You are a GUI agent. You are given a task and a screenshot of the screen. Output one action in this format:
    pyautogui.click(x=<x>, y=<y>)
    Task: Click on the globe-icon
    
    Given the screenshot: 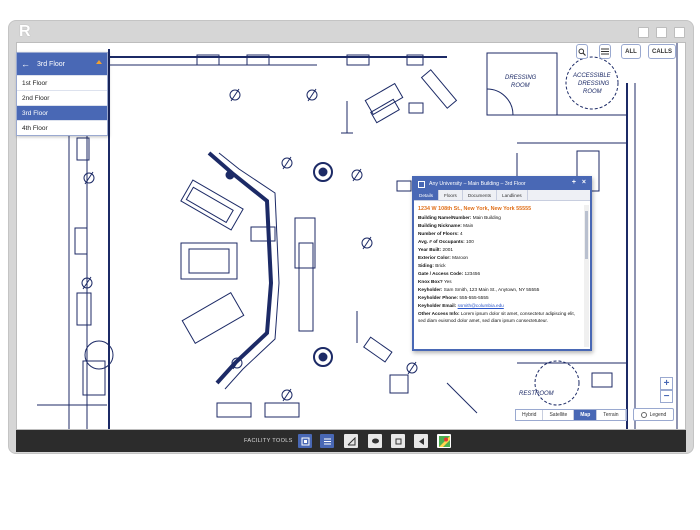 What is the action you would take?
    pyautogui.click(x=643, y=414)
    